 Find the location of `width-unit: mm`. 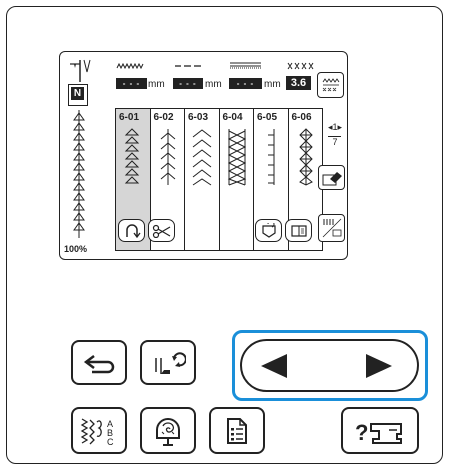

width-unit: mm is located at coordinates (156, 84).